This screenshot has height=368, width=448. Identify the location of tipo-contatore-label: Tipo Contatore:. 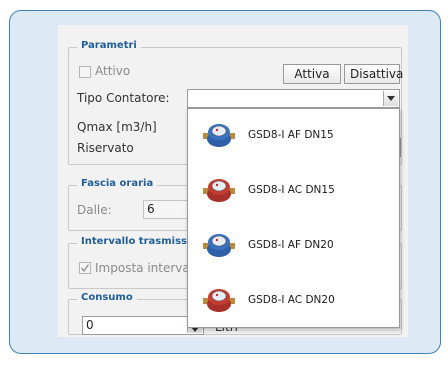
(123, 98).